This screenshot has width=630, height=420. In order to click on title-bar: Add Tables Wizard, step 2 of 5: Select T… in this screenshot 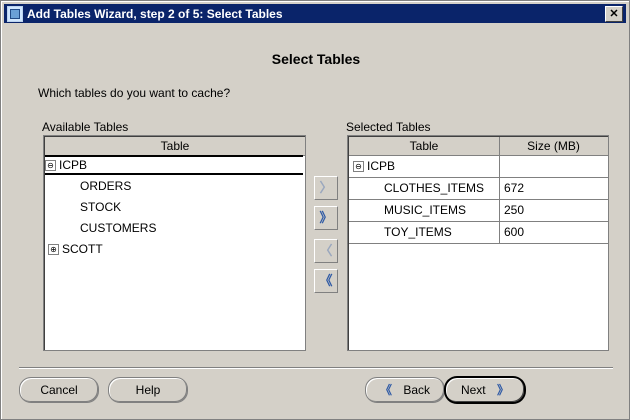, I will do `click(315, 13)`.